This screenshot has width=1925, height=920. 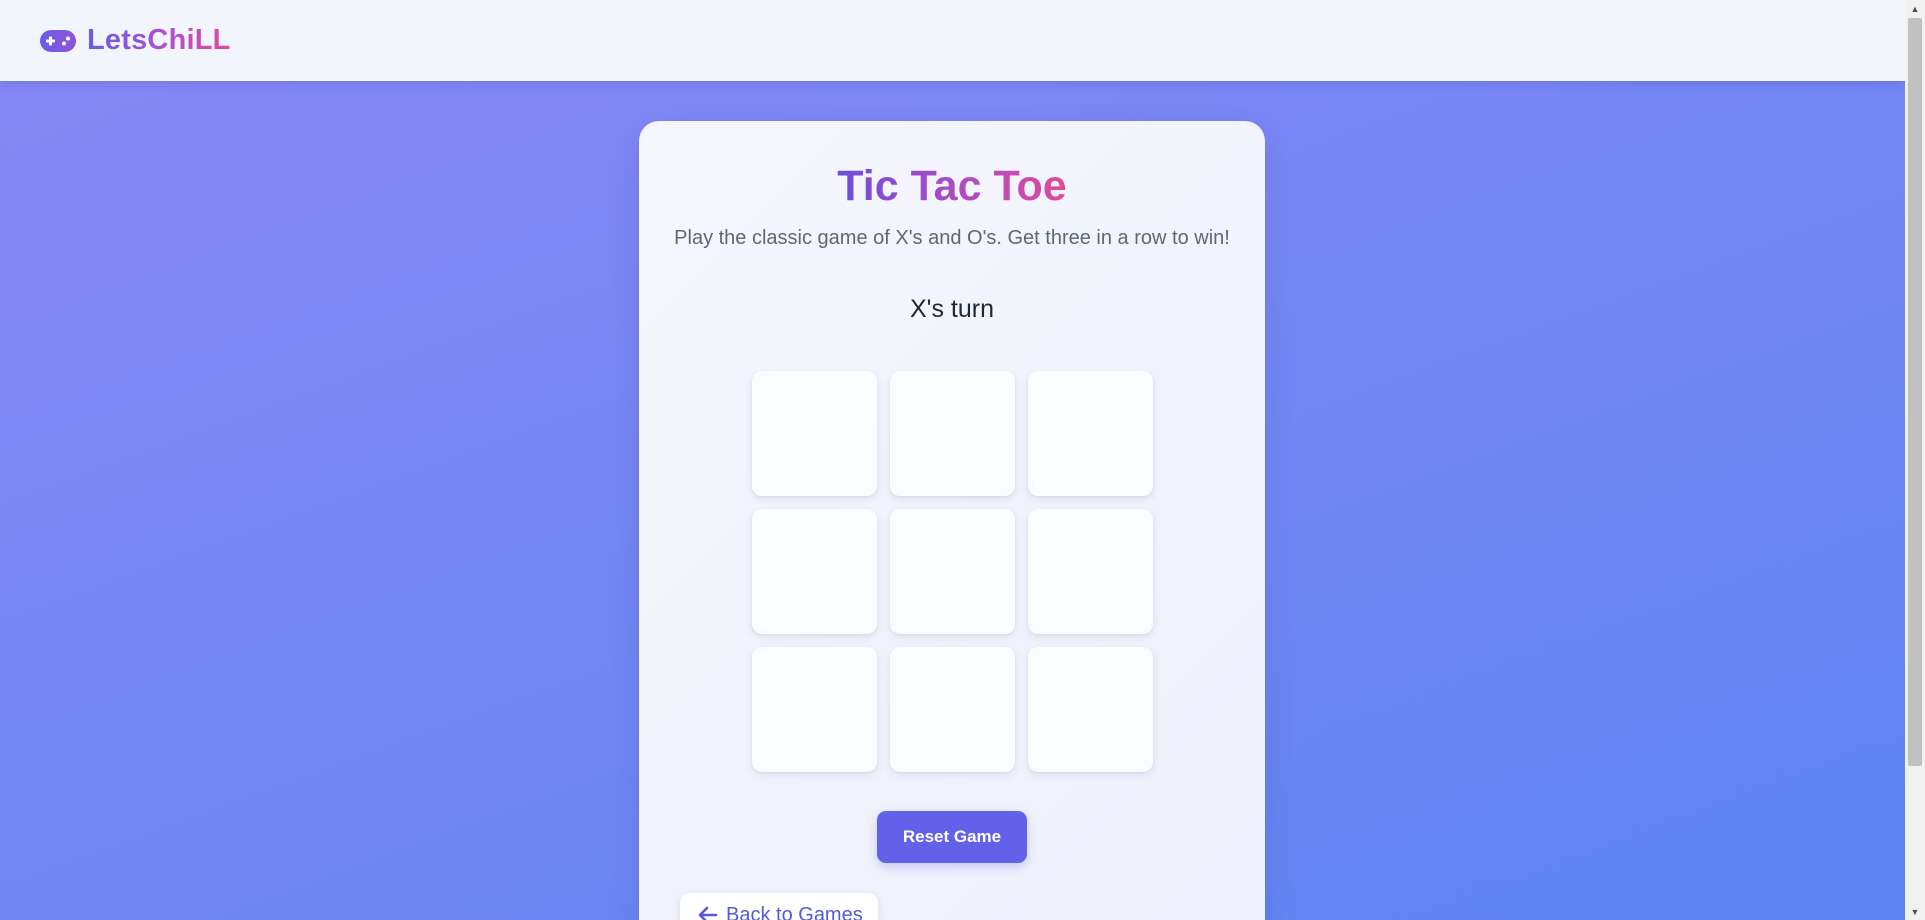 I want to click on page-title: Tic Tac Toe, so click(x=952, y=187).